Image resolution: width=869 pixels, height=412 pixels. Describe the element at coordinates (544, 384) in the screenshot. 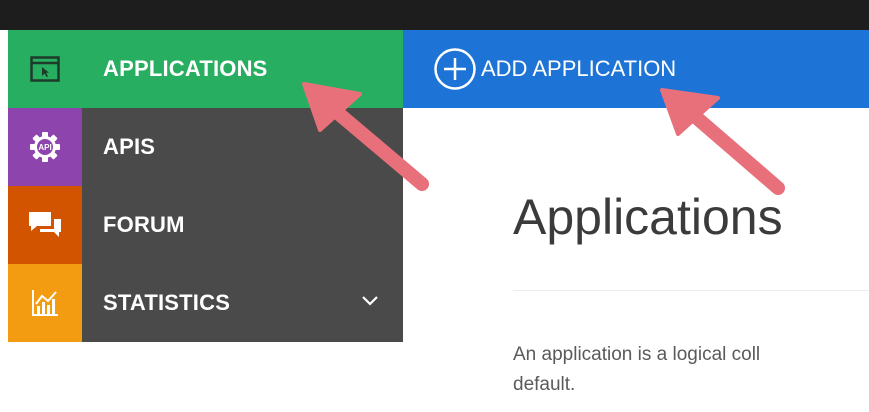

I see `description-line: default.` at that location.